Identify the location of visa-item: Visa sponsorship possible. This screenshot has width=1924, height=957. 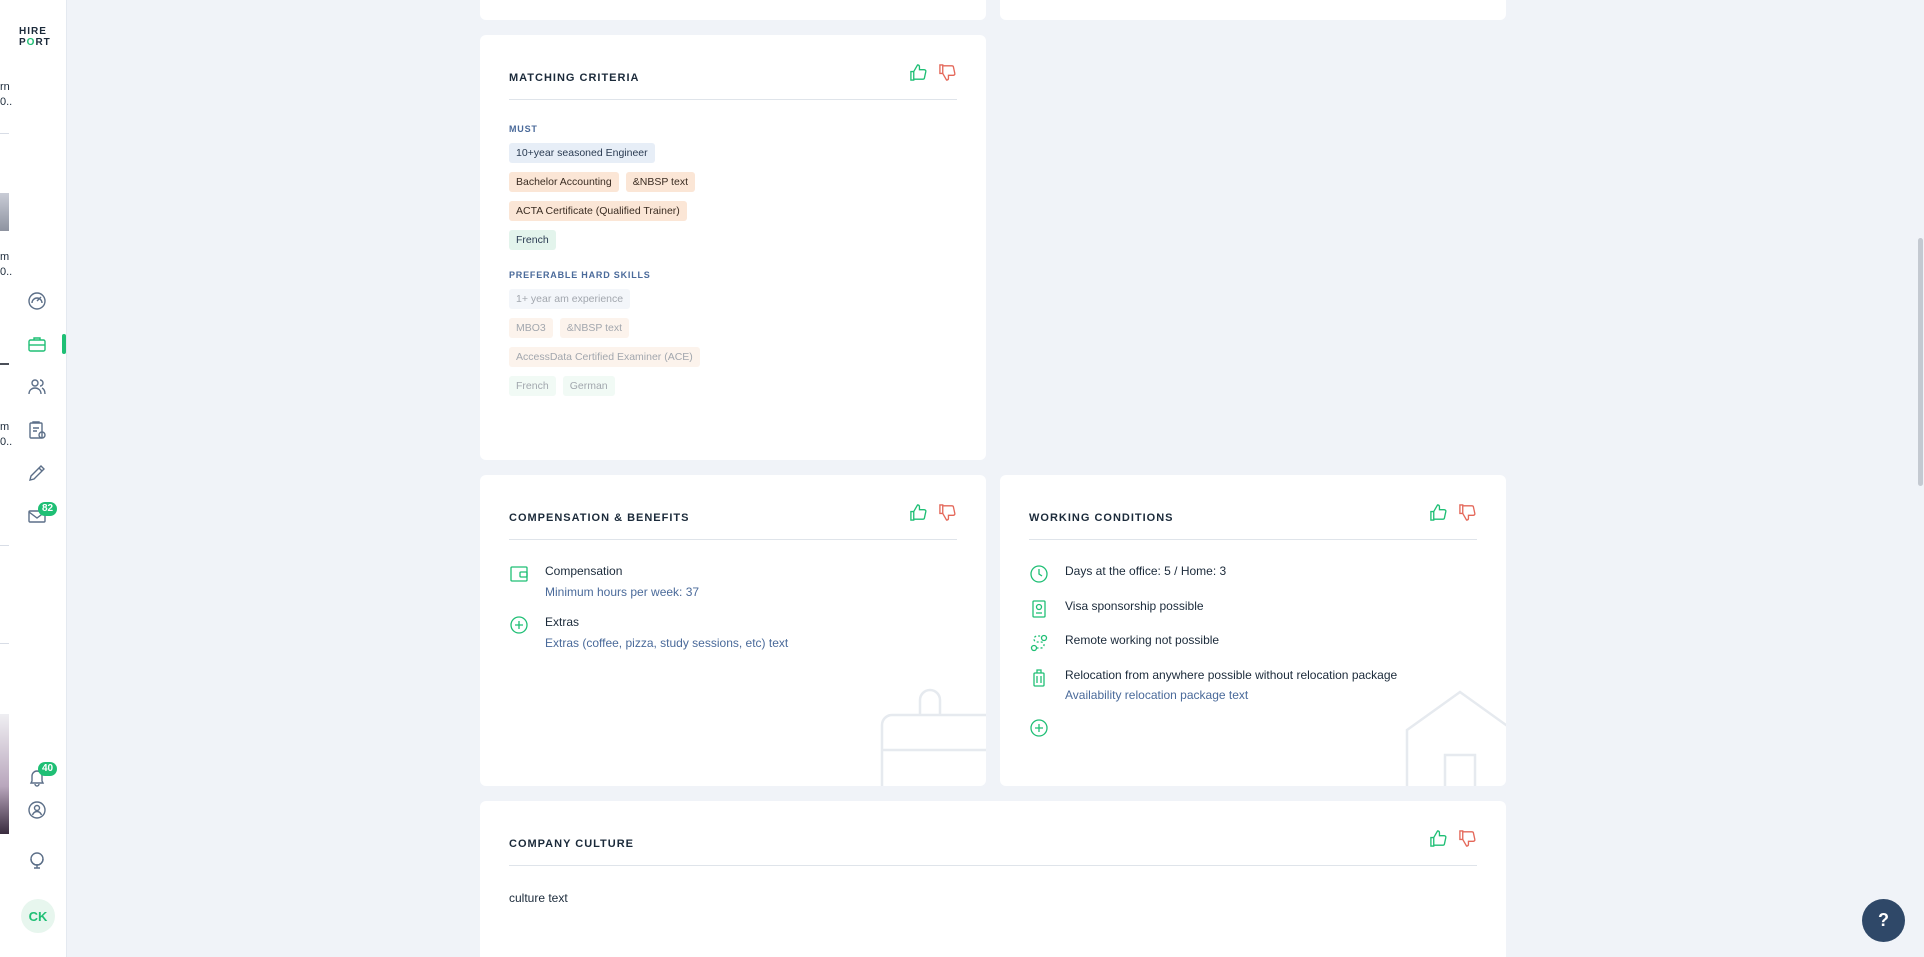
(1116, 609).